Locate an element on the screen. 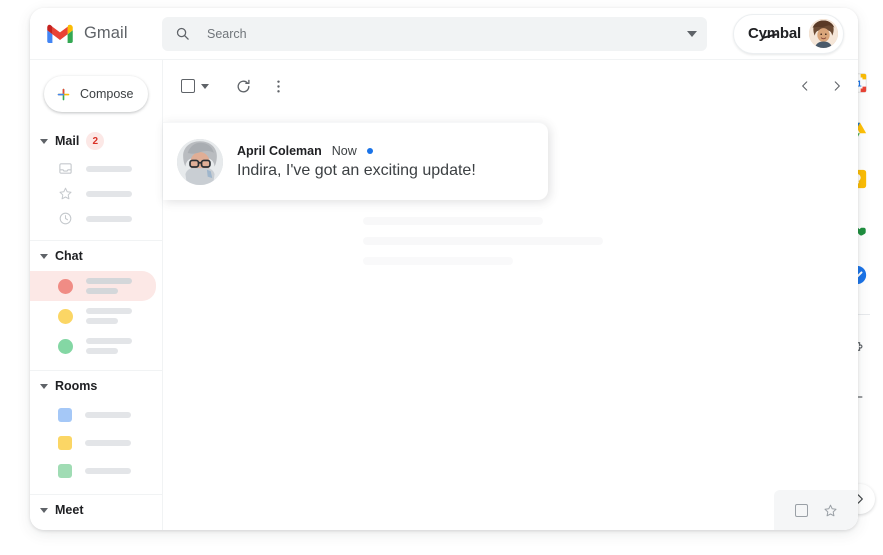  previous-page-button is located at coordinates (805, 86).